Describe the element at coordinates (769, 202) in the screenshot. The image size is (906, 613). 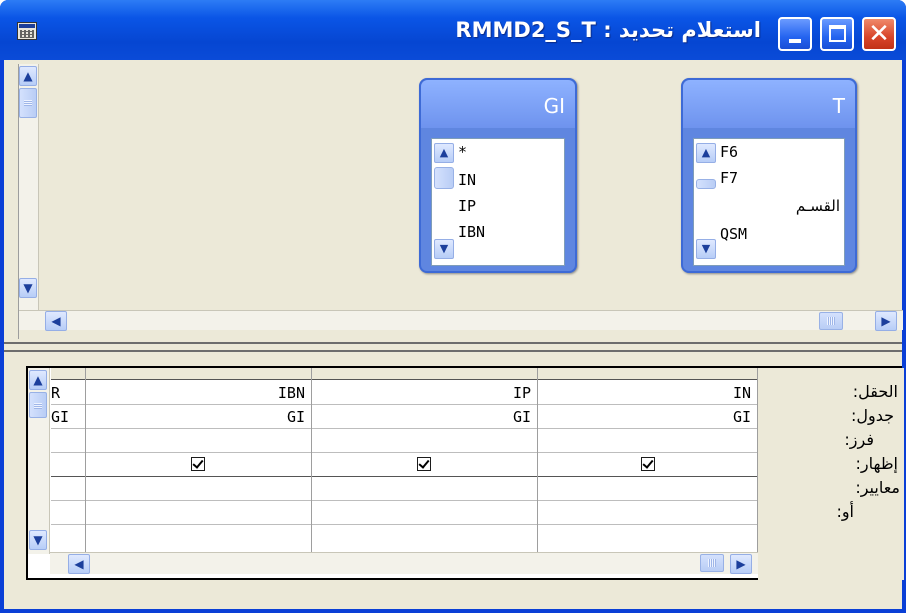
I see `table-t-field-list: ▲ ▼ F6 F7 القسـم QSM` at that location.